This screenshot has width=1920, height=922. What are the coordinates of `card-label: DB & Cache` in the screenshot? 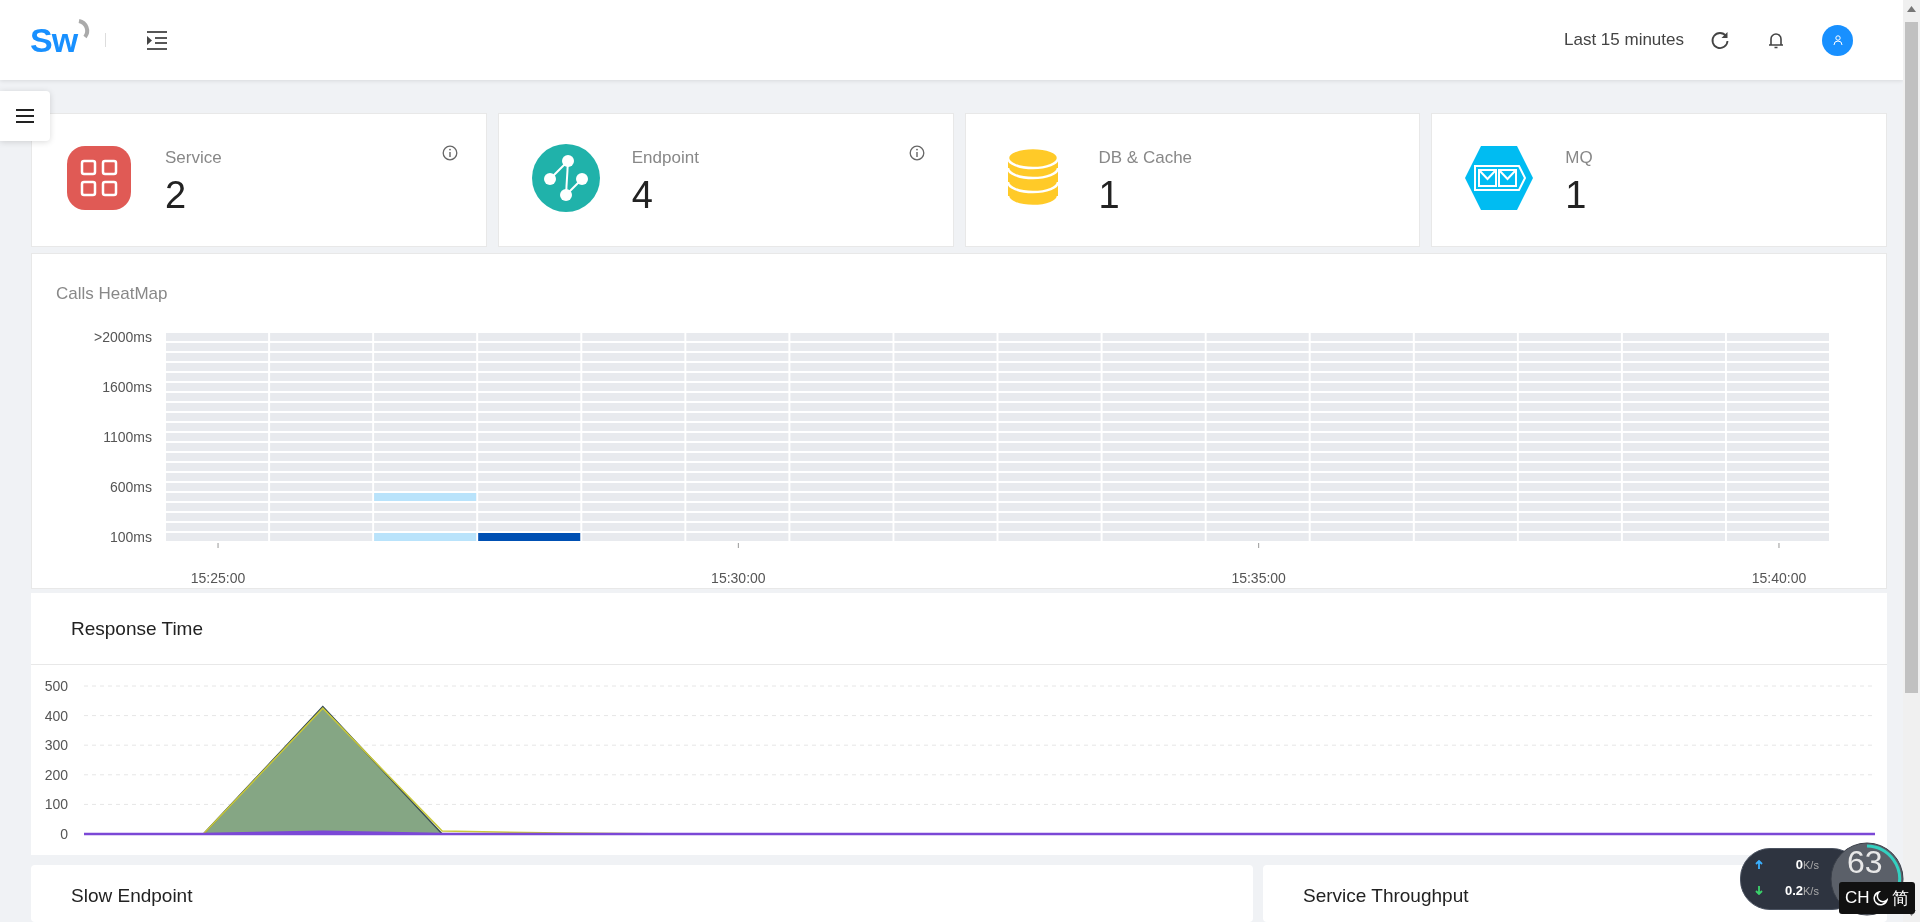 It's located at (1145, 158).